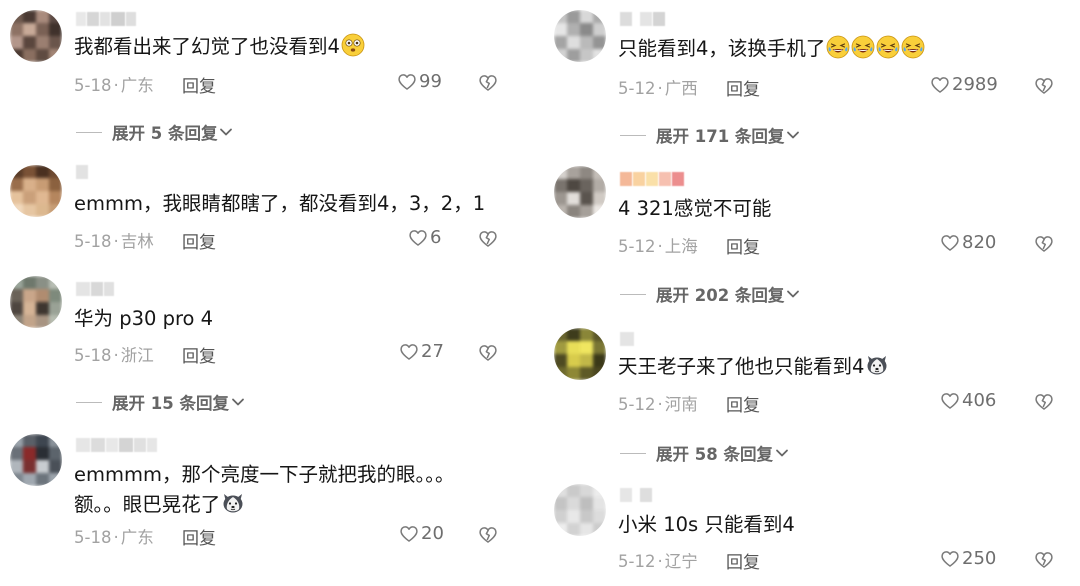  What do you see at coordinates (144, 318) in the screenshot?
I see `comment-text: 华为 p30 pro 4` at bounding box center [144, 318].